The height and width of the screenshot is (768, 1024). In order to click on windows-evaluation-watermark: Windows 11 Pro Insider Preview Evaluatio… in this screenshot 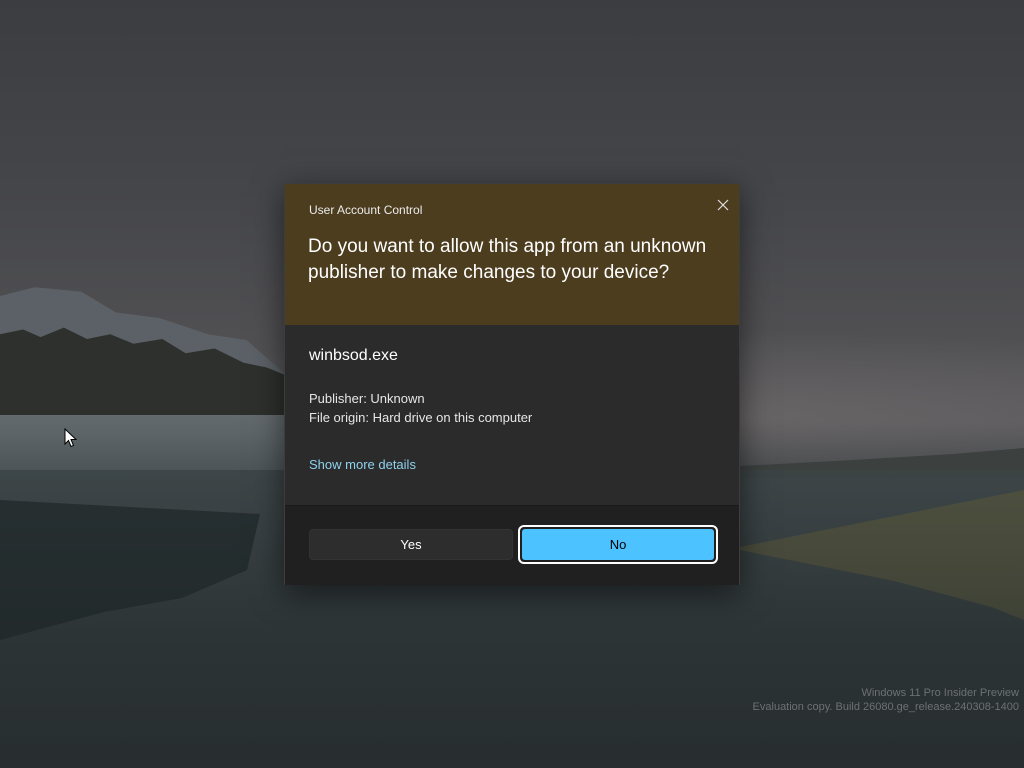, I will do `click(886, 700)`.